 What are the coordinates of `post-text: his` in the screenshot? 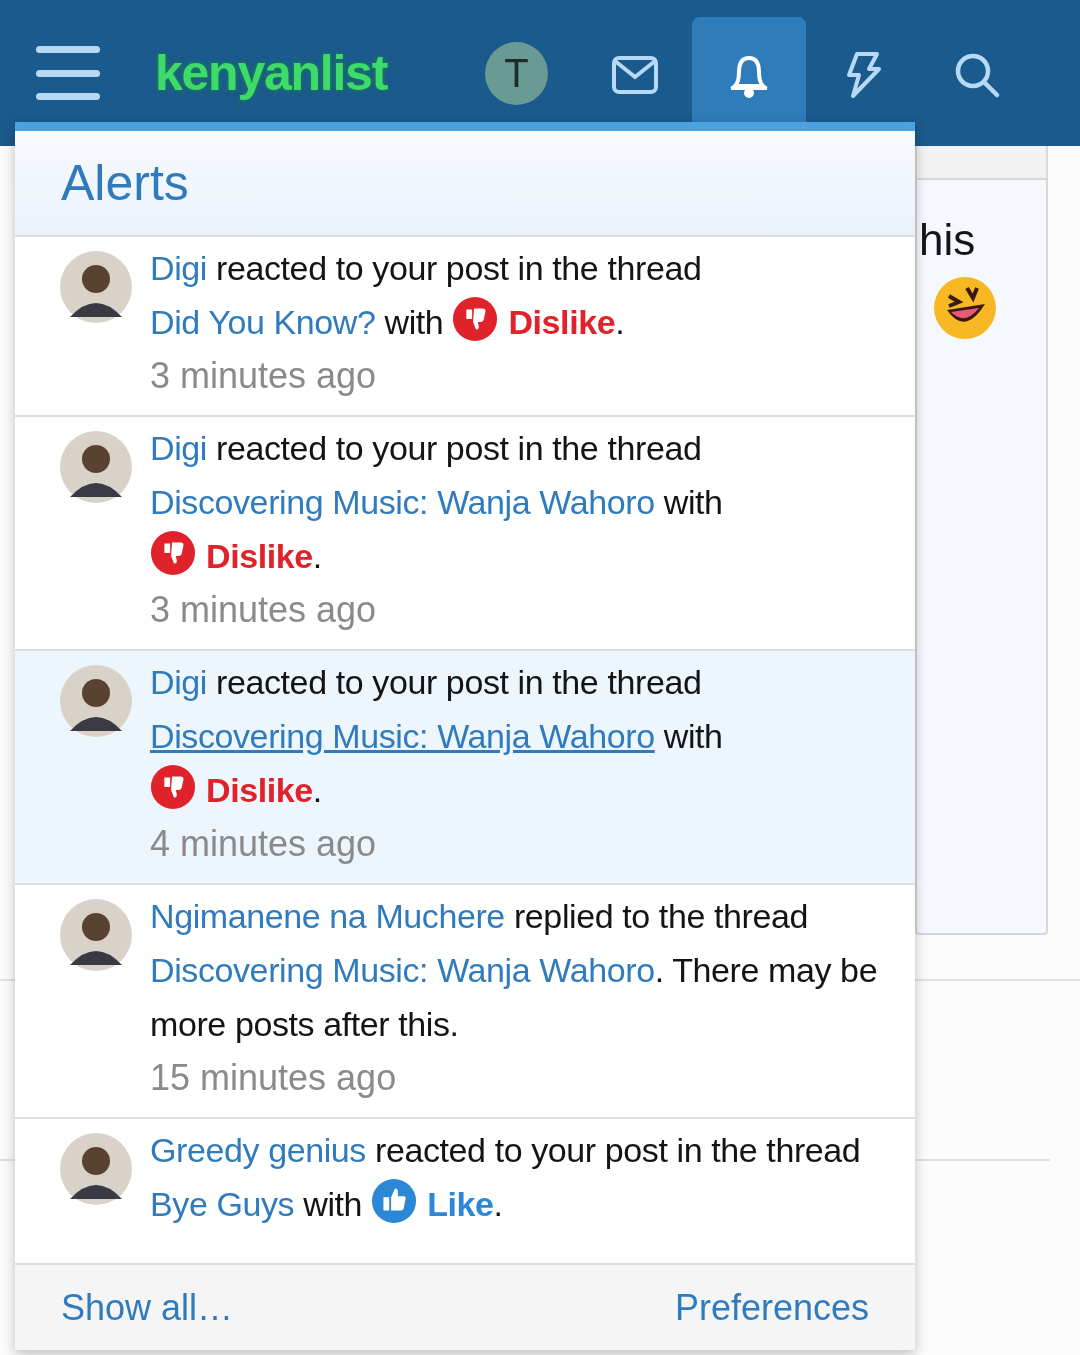 It's located at (947, 240).